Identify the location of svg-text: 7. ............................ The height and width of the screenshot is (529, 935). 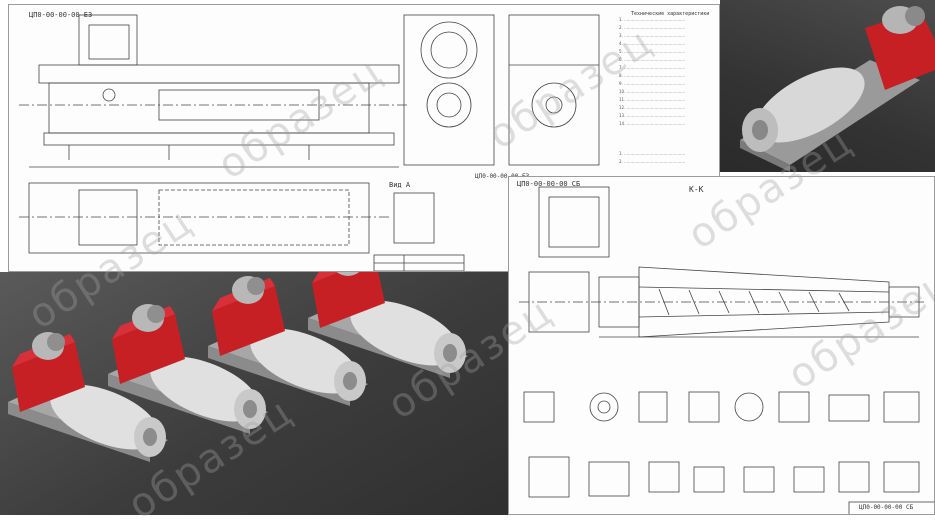
(652, 67).